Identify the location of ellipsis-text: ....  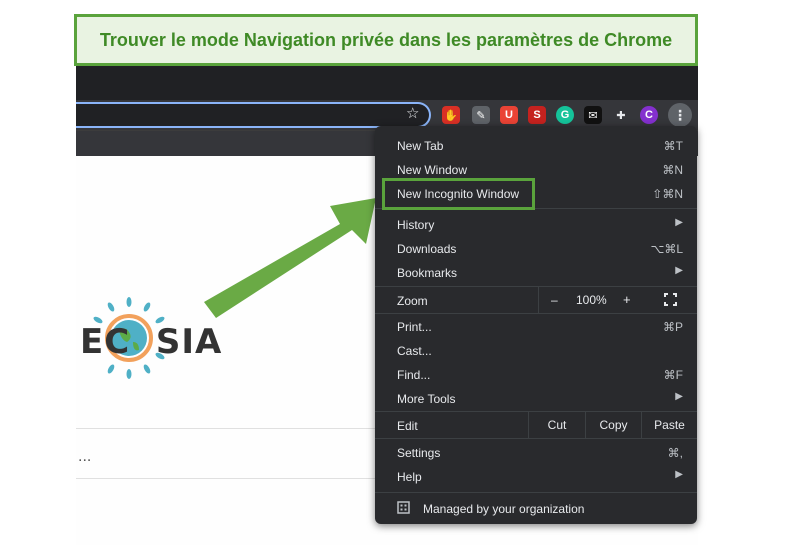
(85, 456).